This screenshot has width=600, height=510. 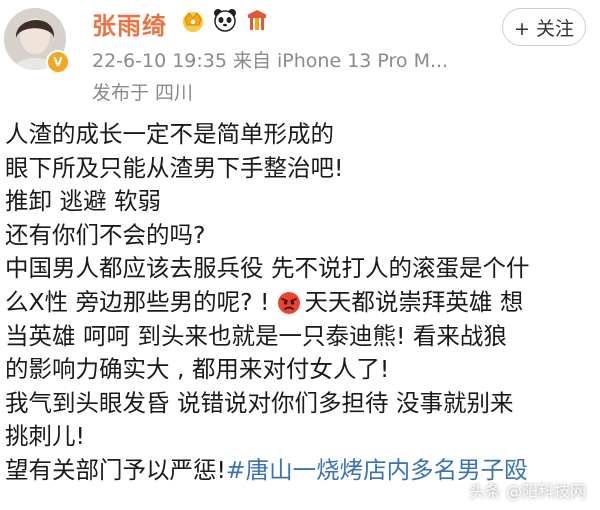 What do you see at coordinates (58, 62) in the screenshot?
I see `verified-badge-icon: V` at bounding box center [58, 62].